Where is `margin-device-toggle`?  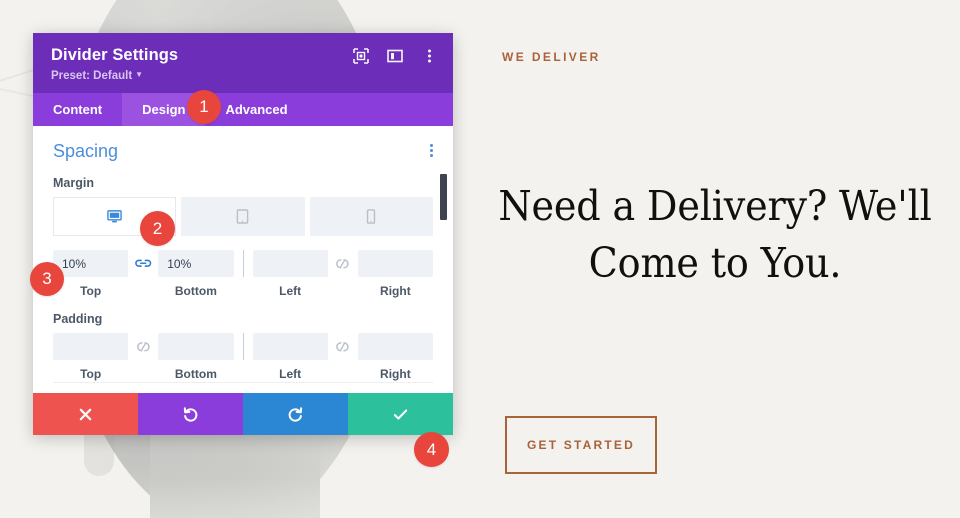 margin-device-toggle is located at coordinates (243, 216).